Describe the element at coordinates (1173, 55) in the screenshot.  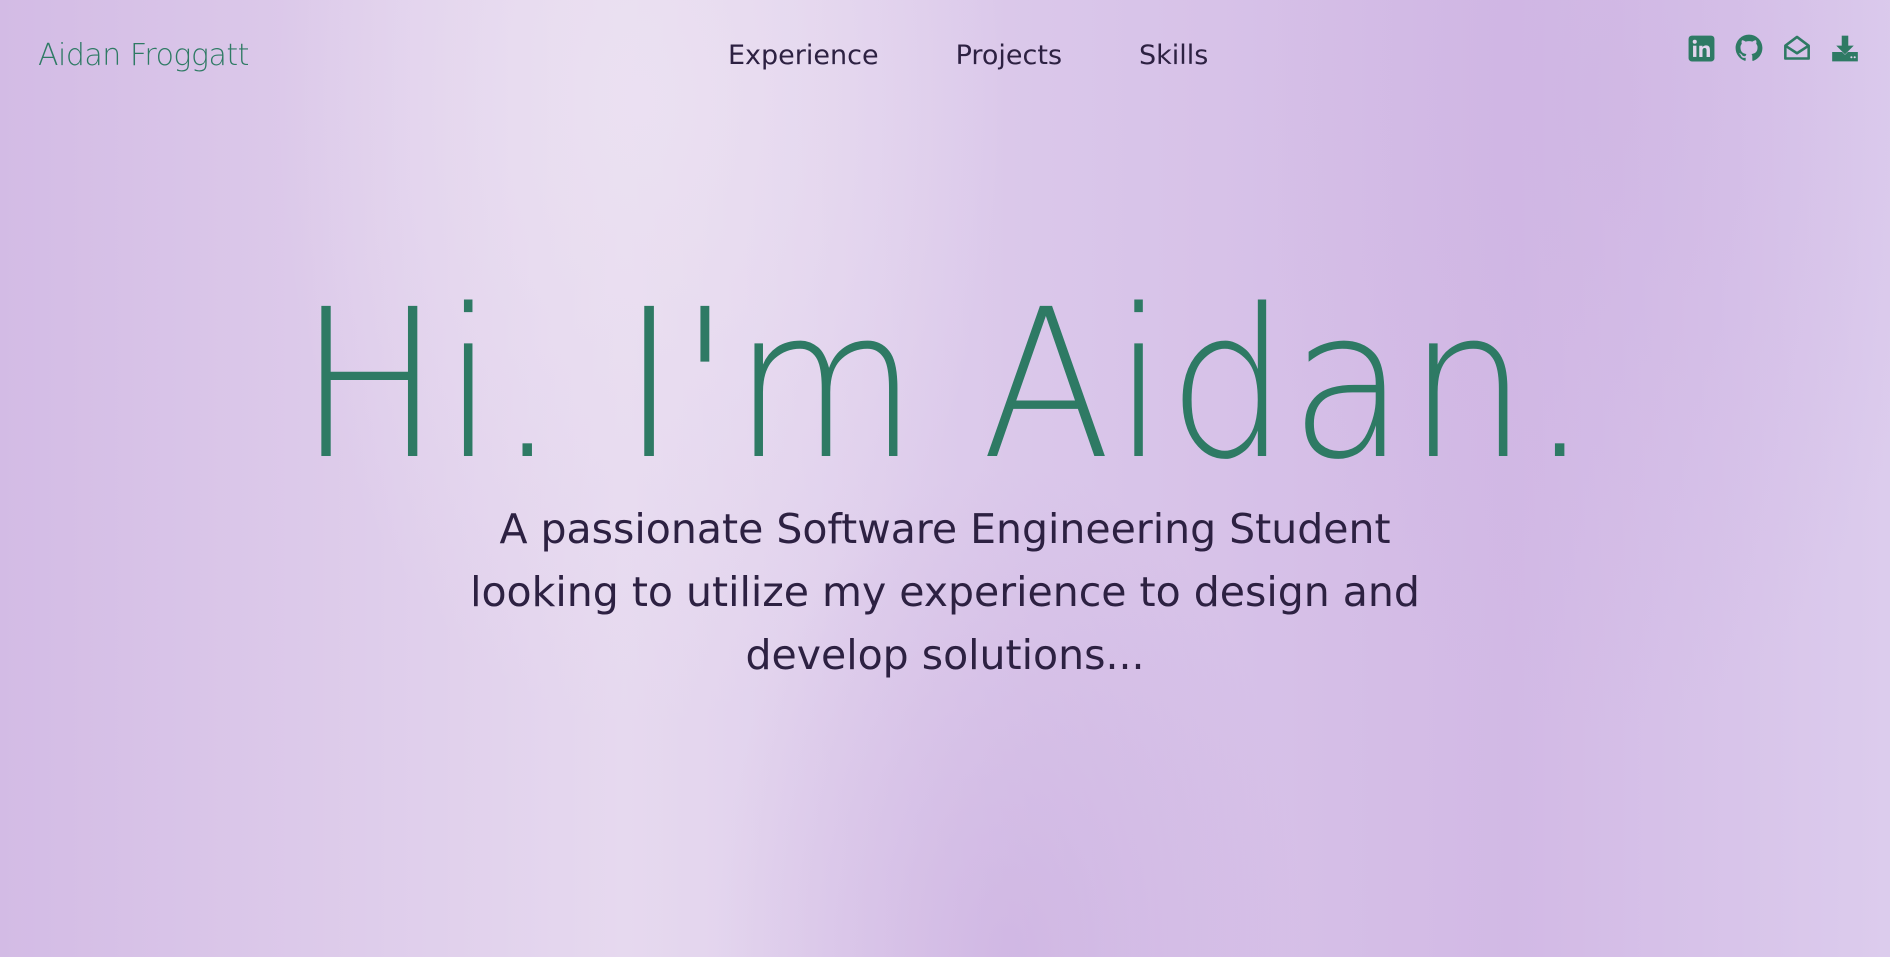
I see `nav-link-skills: Skills` at that location.